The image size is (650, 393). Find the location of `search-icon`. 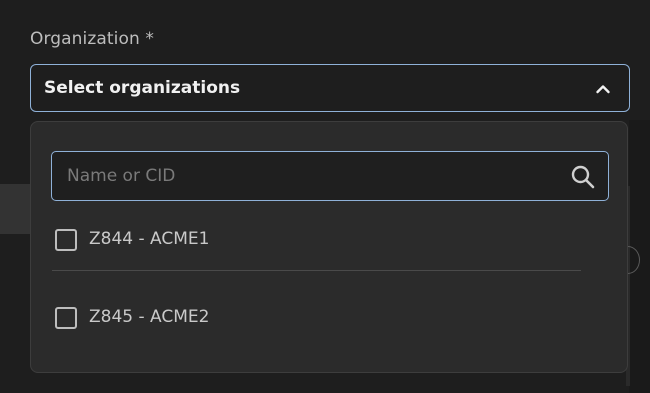

search-icon is located at coordinates (583, 177).